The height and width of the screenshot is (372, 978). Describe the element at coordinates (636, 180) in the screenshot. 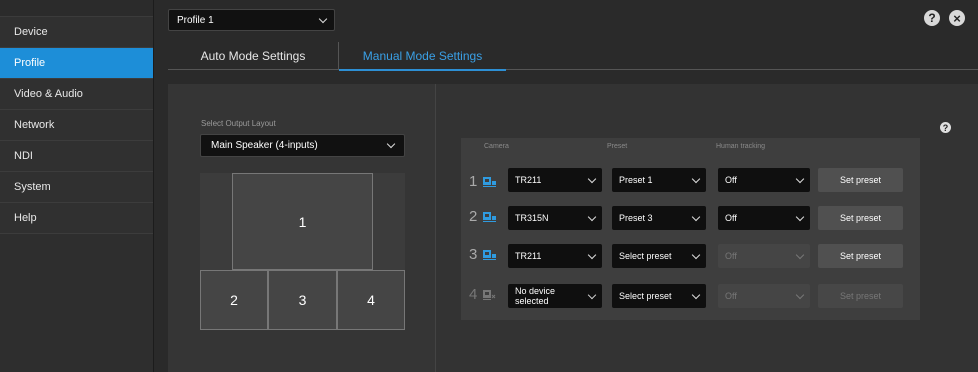

I see `preset-select-value: Preset 1` at that location.